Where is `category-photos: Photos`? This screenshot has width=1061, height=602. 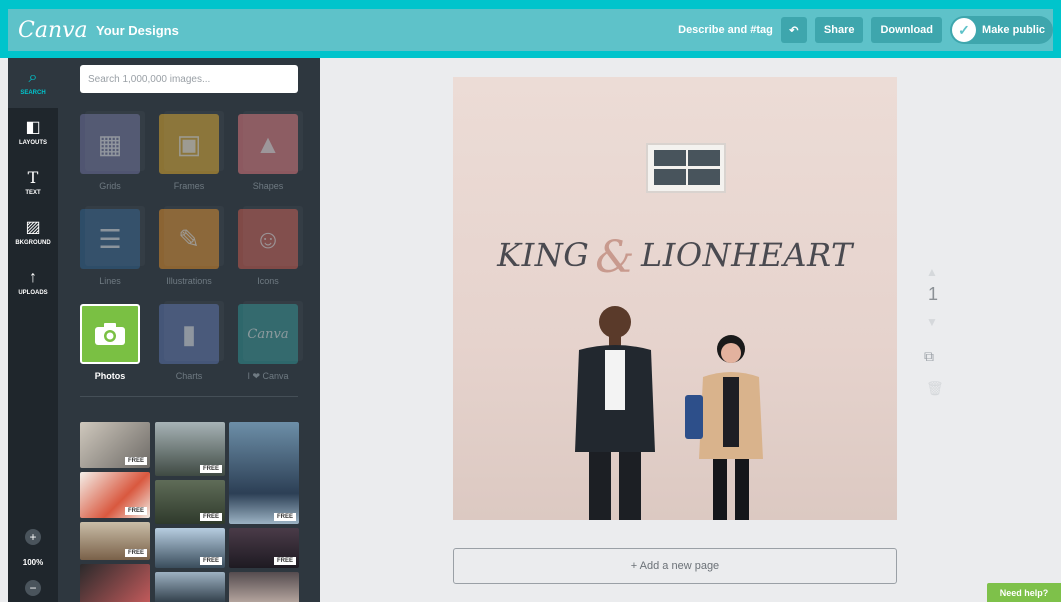
category-photos: Photos is located at coordinates (113, 342).